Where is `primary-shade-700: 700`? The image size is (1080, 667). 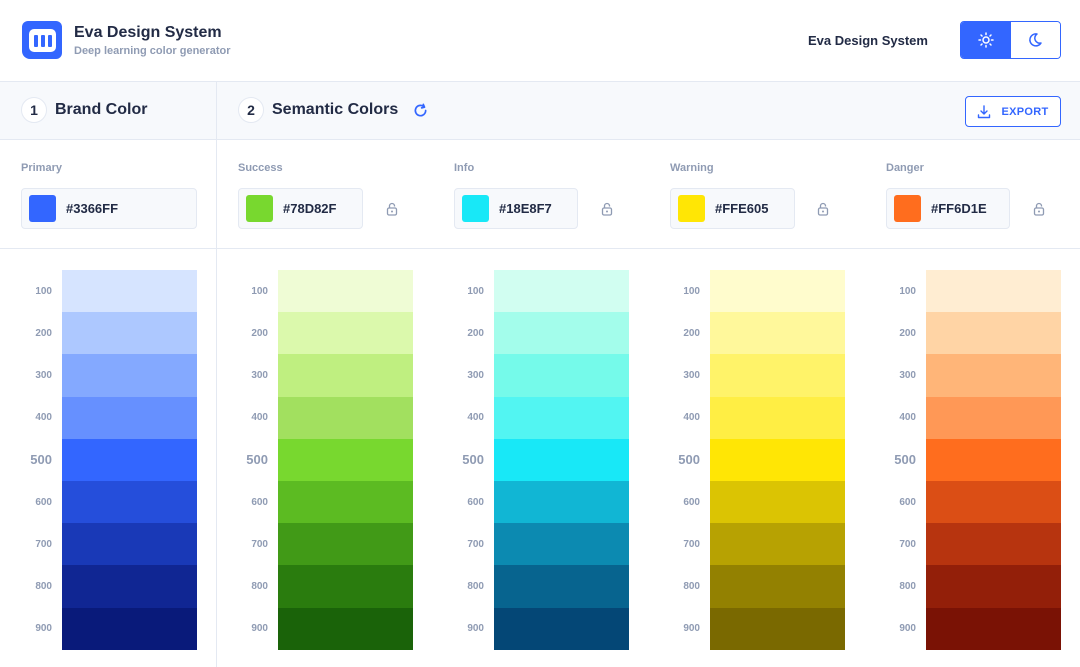 primary-shade-700: 700 is located at coordinates (100, 544).